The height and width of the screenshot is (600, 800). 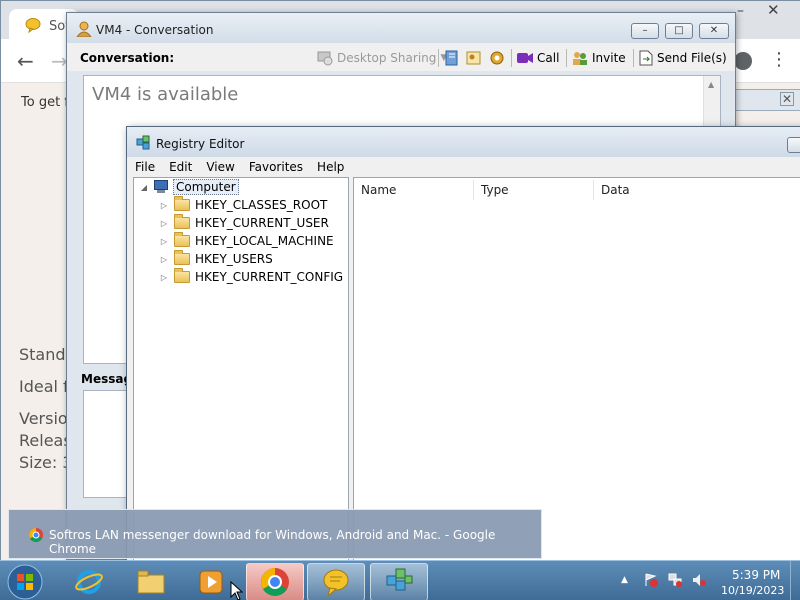 I want to click on show-desktop-button, so click(x=795, y=580).